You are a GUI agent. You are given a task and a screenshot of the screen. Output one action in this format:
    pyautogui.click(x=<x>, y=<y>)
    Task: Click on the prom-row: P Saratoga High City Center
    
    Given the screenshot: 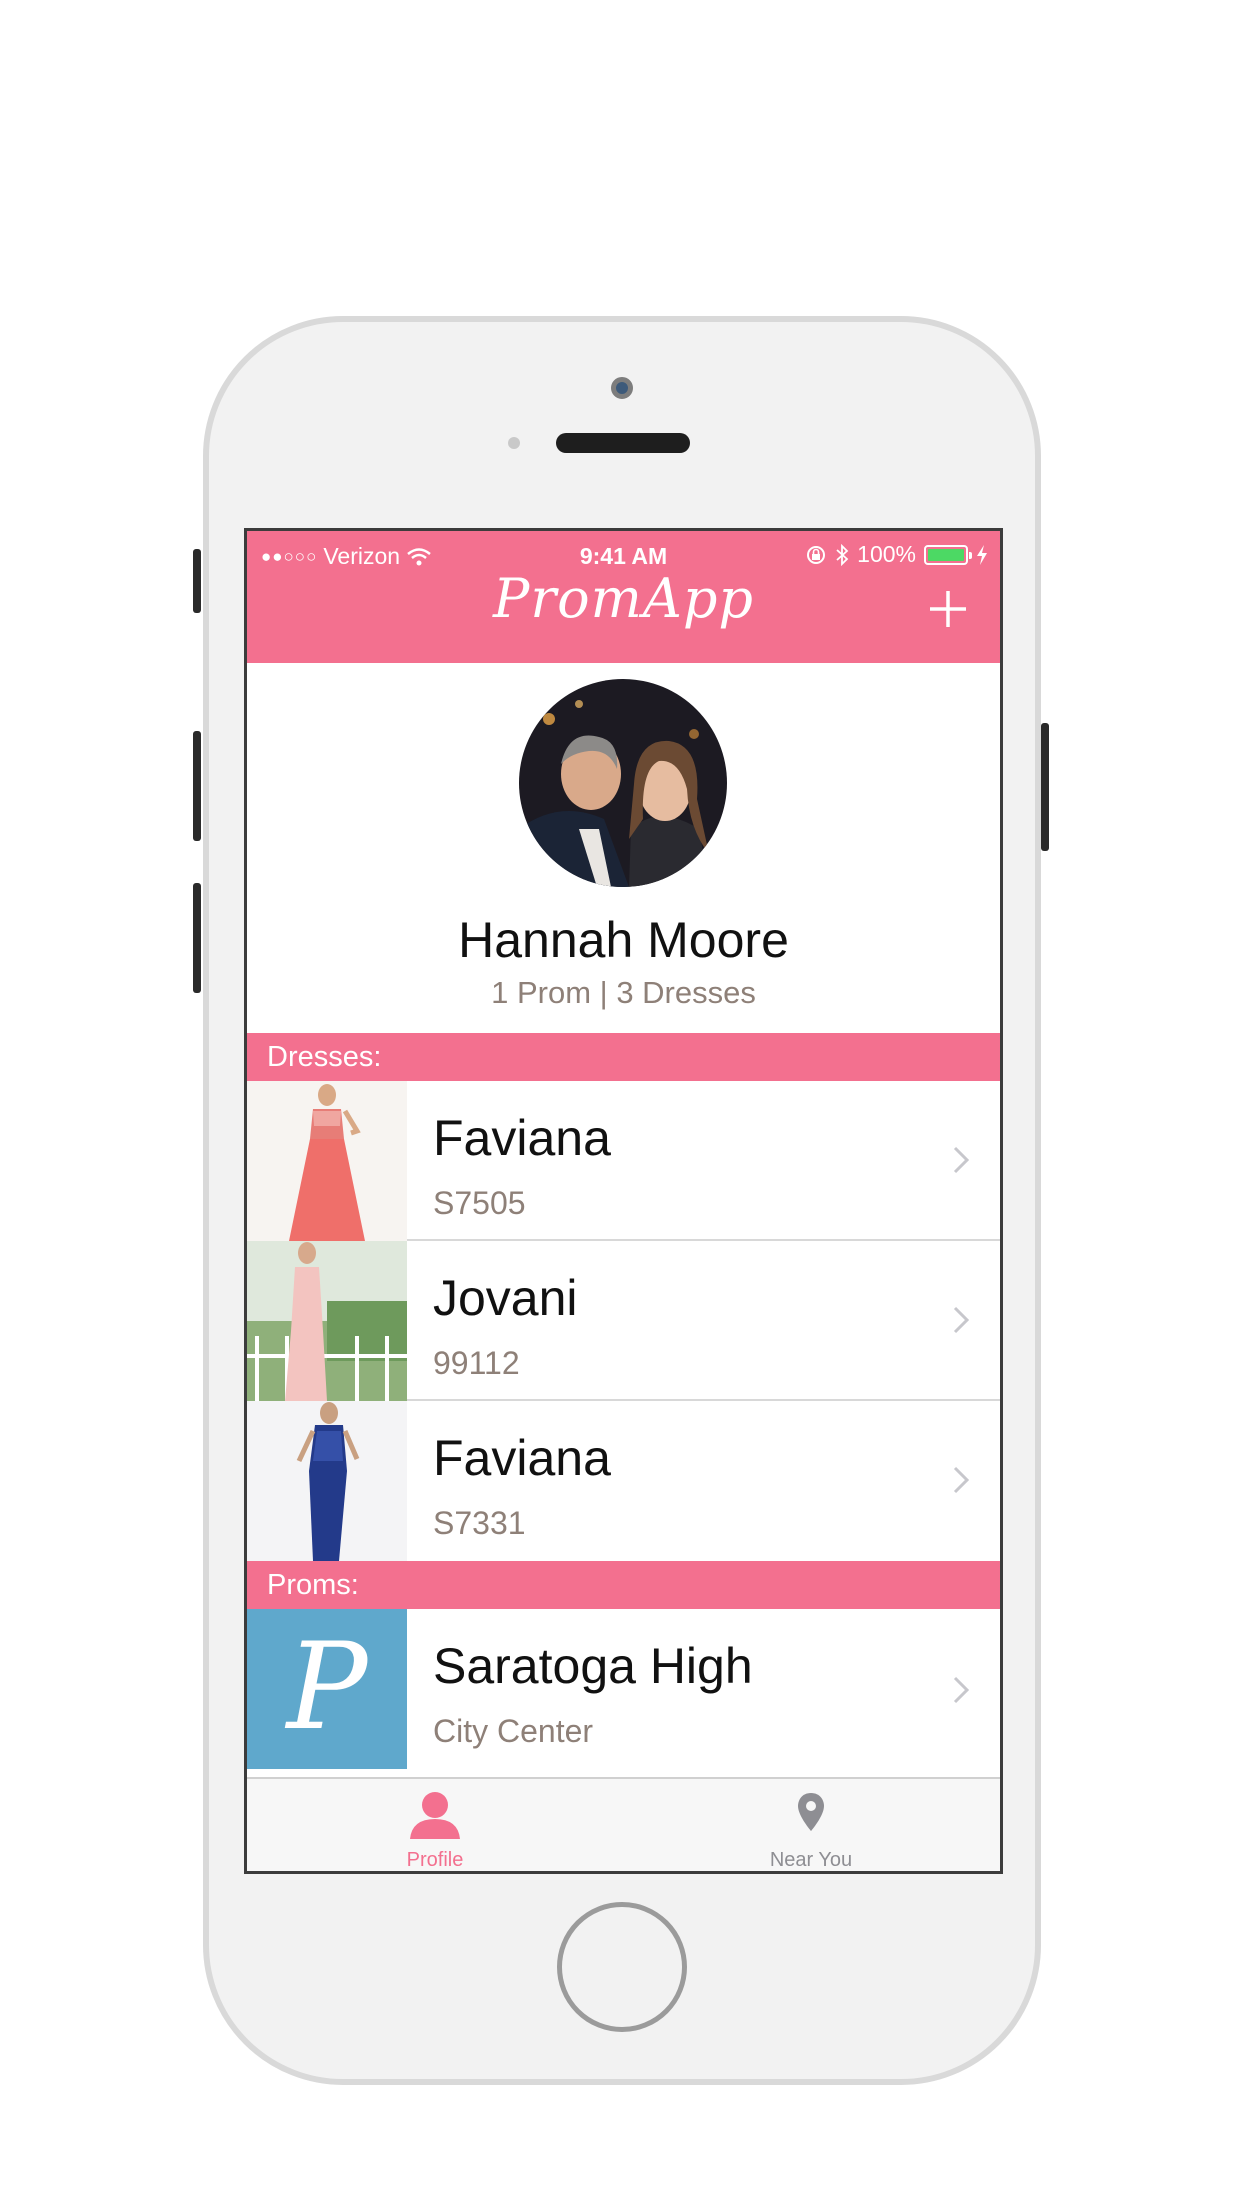 What is the action you would take?
    pyautogui.click(x=623, y=1689)
    